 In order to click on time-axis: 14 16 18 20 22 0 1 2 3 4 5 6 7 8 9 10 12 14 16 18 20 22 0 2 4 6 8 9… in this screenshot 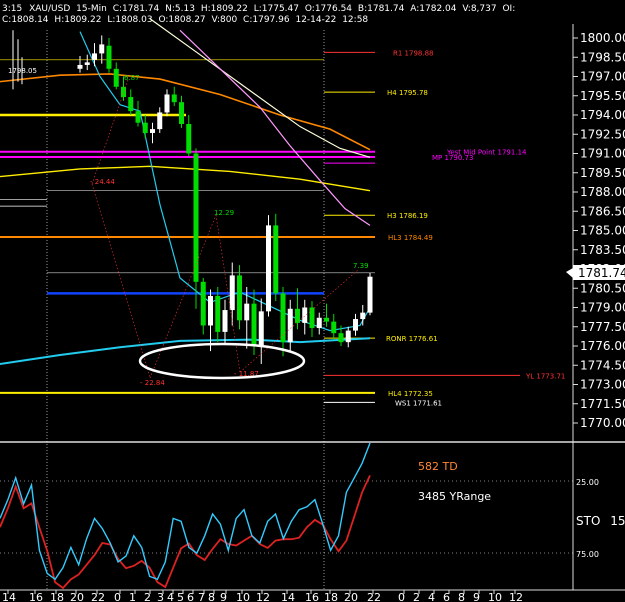, I will do `click(262, 596)`.